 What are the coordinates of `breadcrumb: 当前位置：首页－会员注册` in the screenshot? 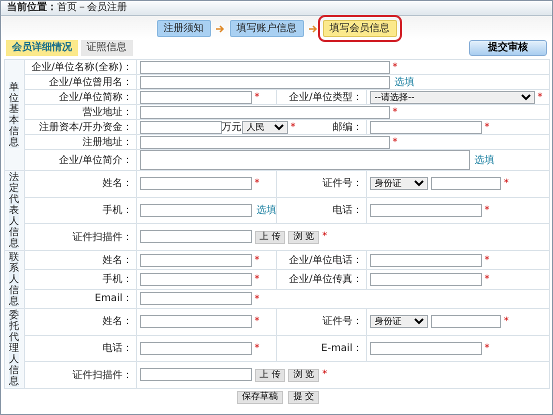 It's located at (67, 7).